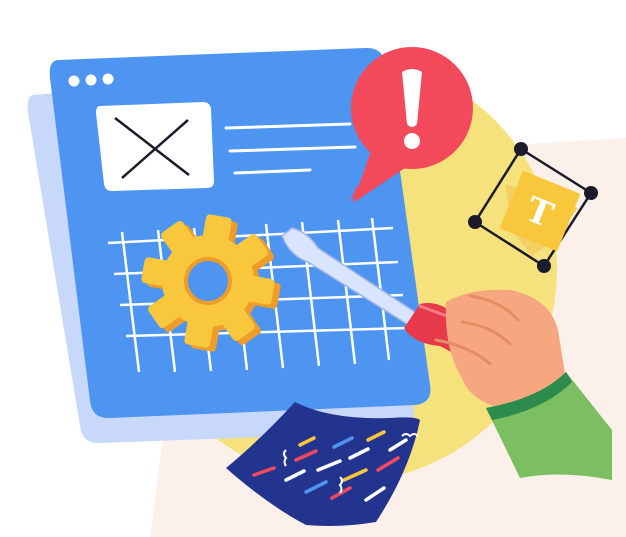 This screenshot has width=626, height=537. Describe the element at coordinates (155, 146) in the screenshot. I see `image-placeholder-icon` at that location.